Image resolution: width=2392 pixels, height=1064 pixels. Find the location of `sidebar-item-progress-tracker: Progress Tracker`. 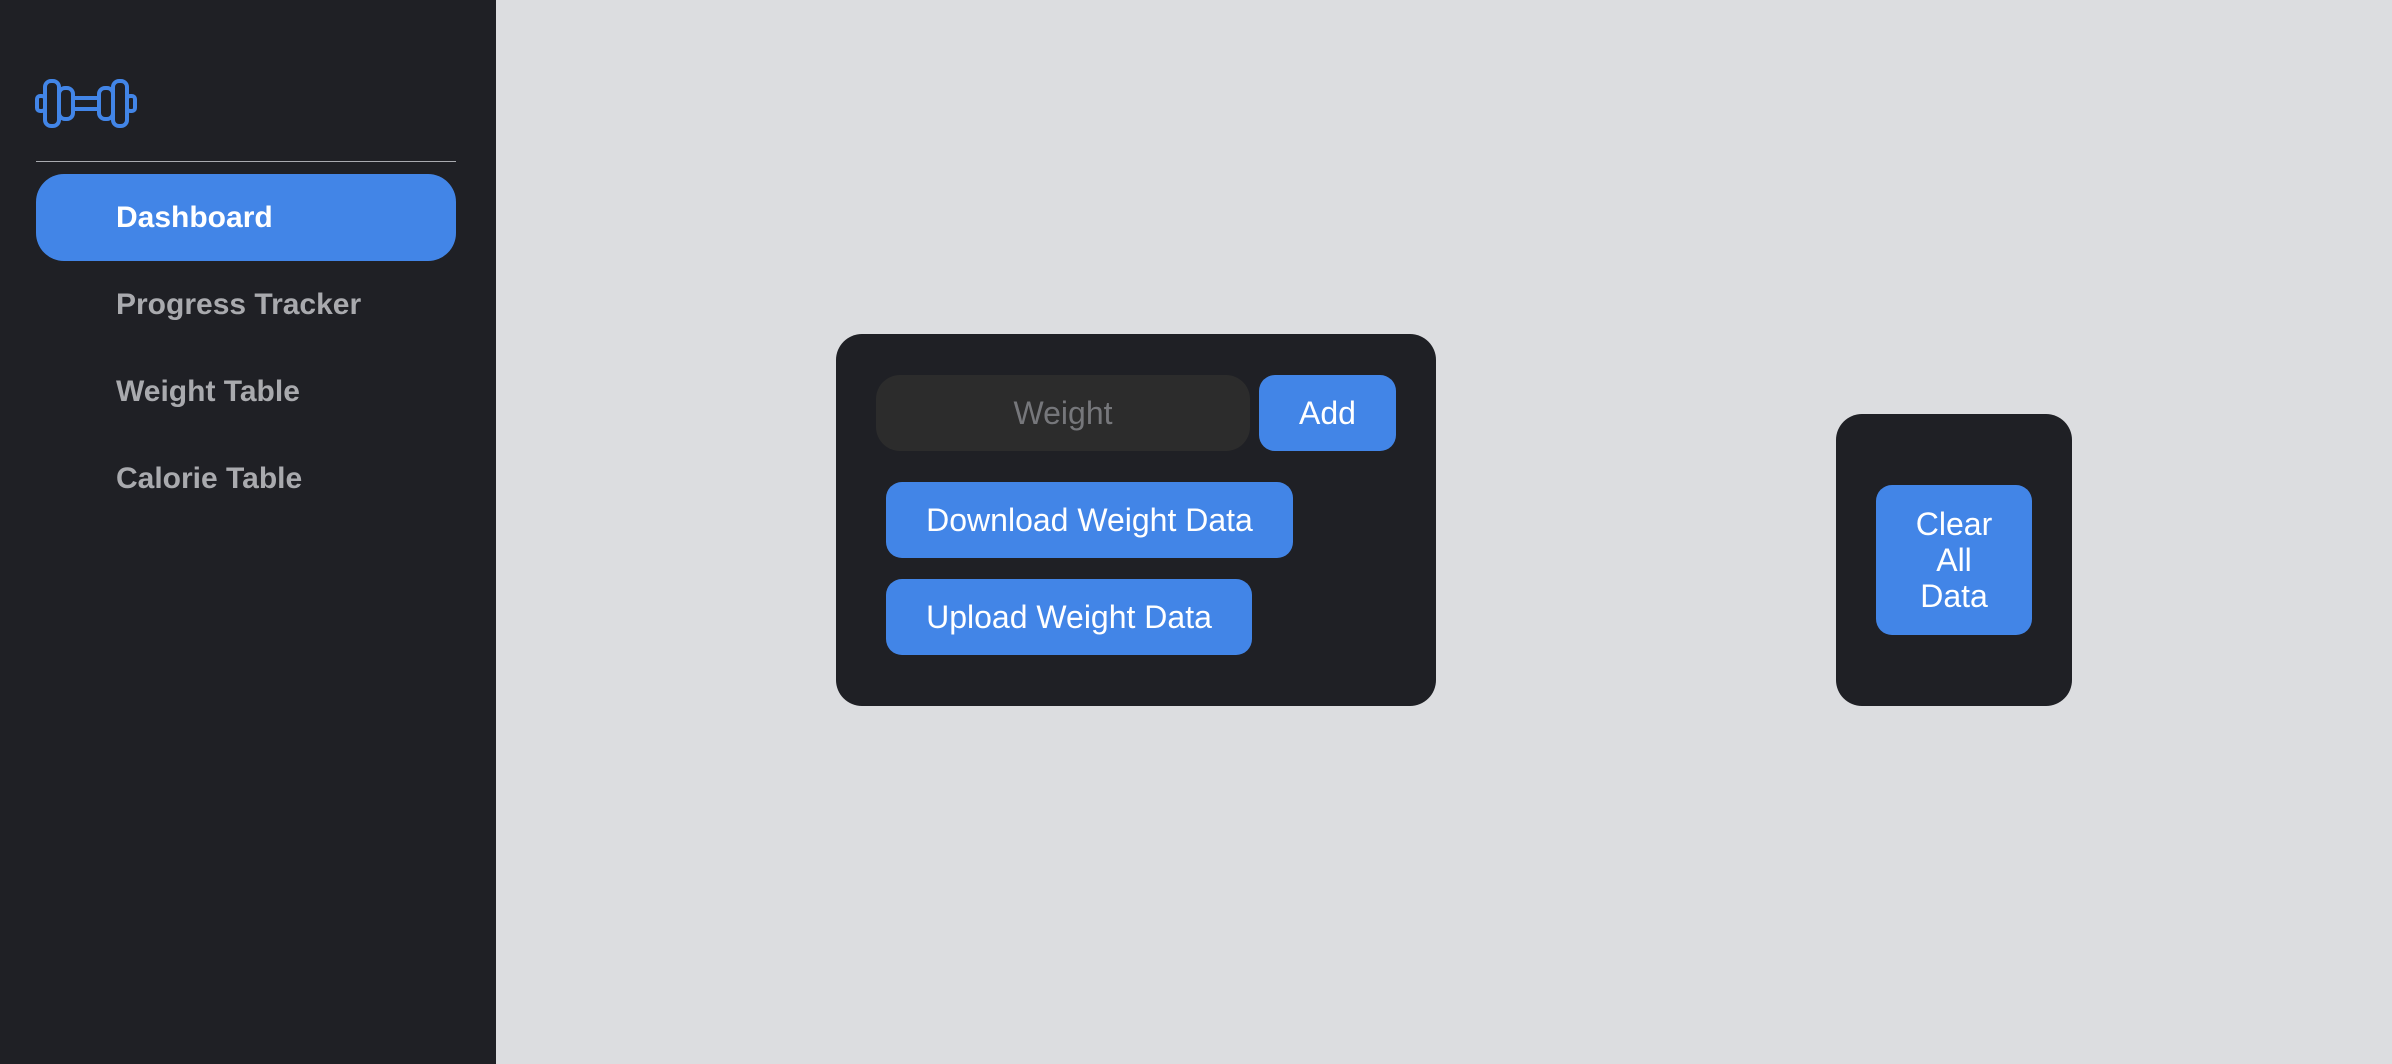

sidebar-item-progress-tracker: Progress Tracker is located at coordinates (246, 304).